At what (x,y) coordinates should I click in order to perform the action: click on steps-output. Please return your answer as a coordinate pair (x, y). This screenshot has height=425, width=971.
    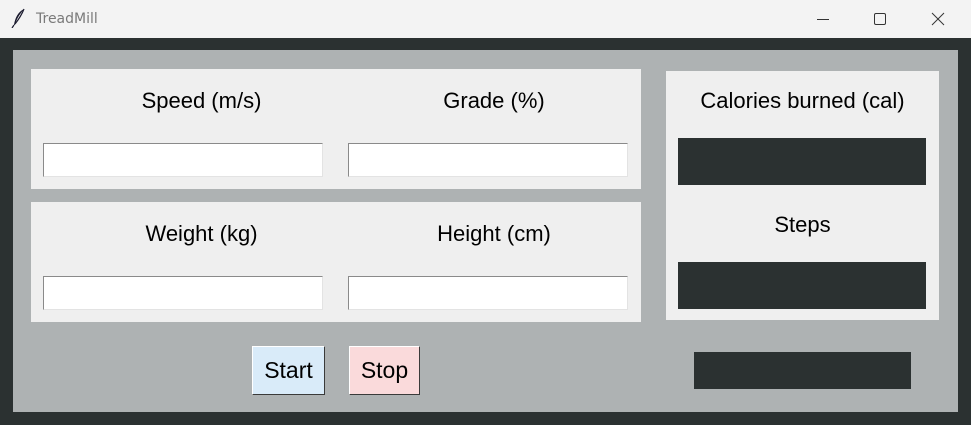
    Looking at the image, I should click on (802, 285).